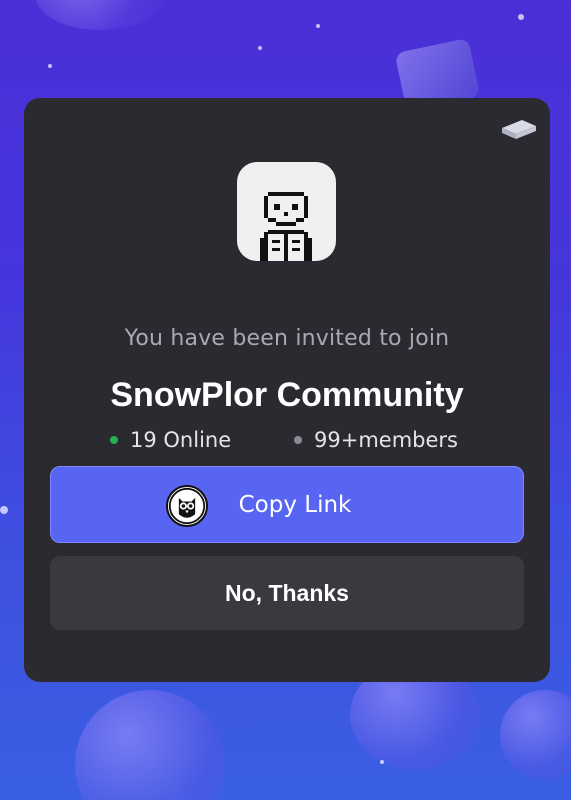  I want to click on server-avatar, so click(286, 211).